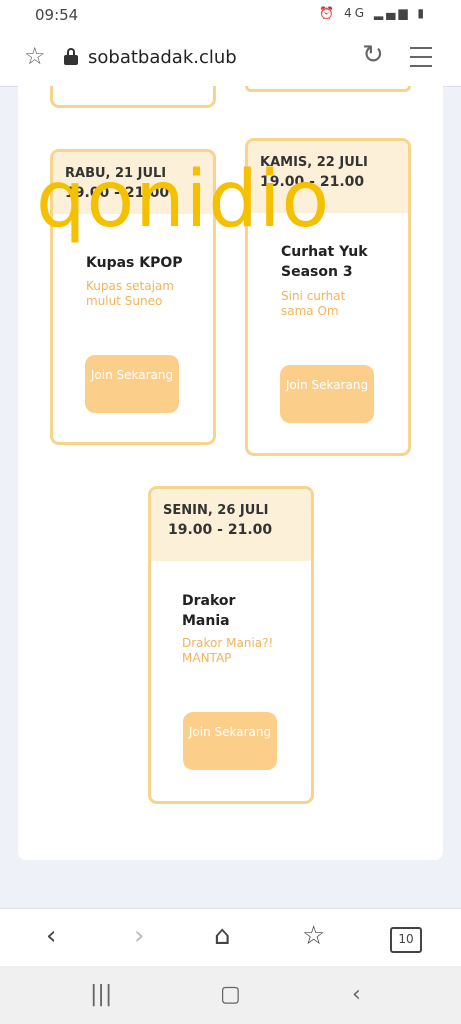 Image resolution: width=461 pixels, height=1024 pixels. Describe the element at coordinates (183, 200) in the screenshot. I see `watermark: qonidio` at that location.